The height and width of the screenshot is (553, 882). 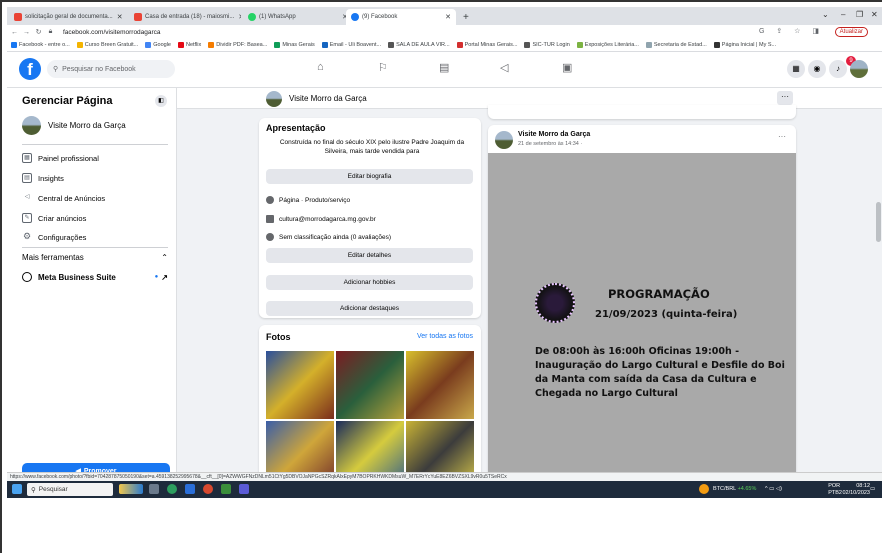 I want to click on address-actions: G ⇪ ☆ ◨, so click(x=791, y=31).